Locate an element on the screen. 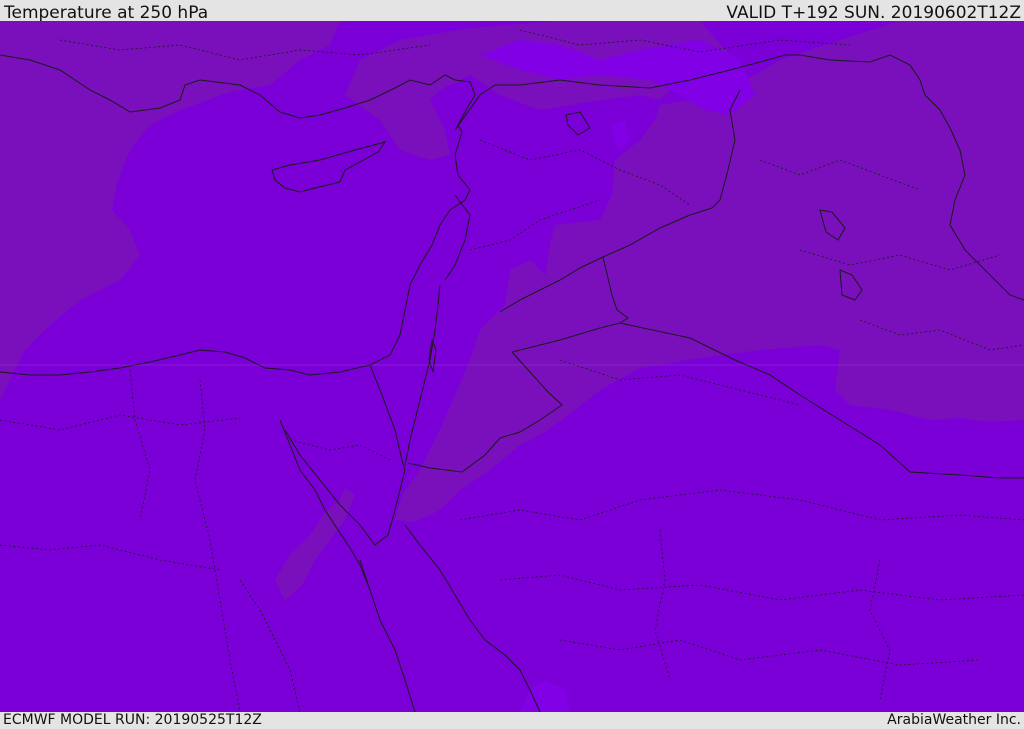 The image size is (1024, 729). credit-label: ArabiaWeather Inc. is located at coordinates (954, 720).